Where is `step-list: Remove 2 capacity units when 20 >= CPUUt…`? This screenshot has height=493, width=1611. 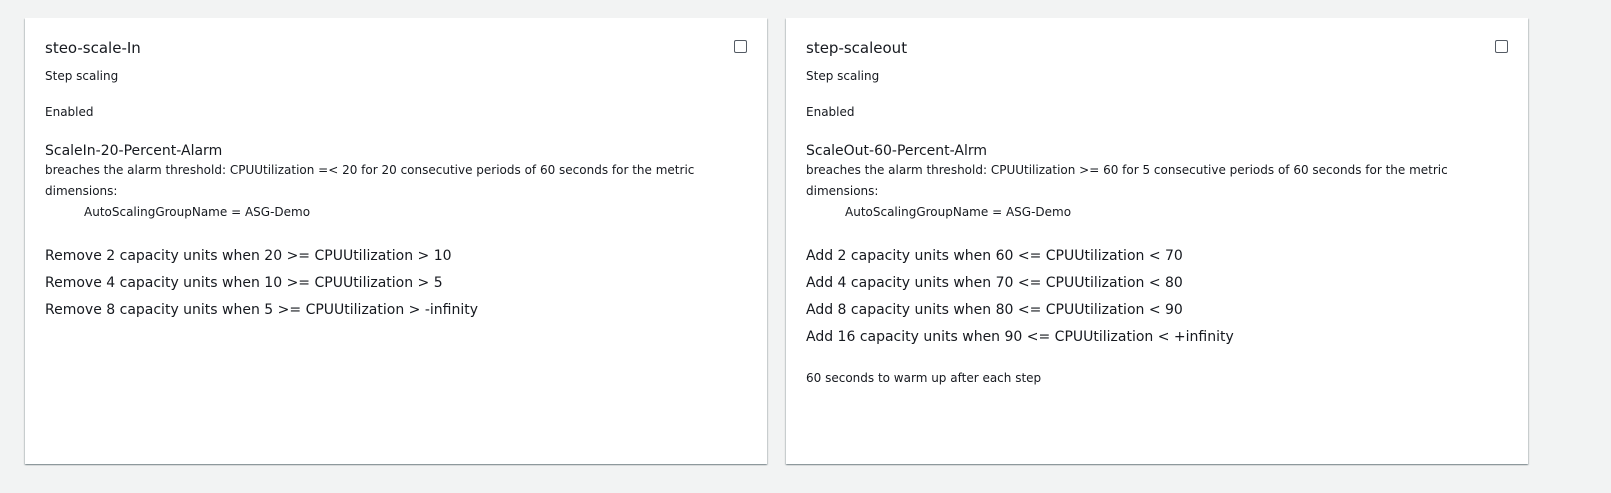 step-list: Remove 2 capacity units when 20 >= CPUUt… is located at coordinates (396, 283).